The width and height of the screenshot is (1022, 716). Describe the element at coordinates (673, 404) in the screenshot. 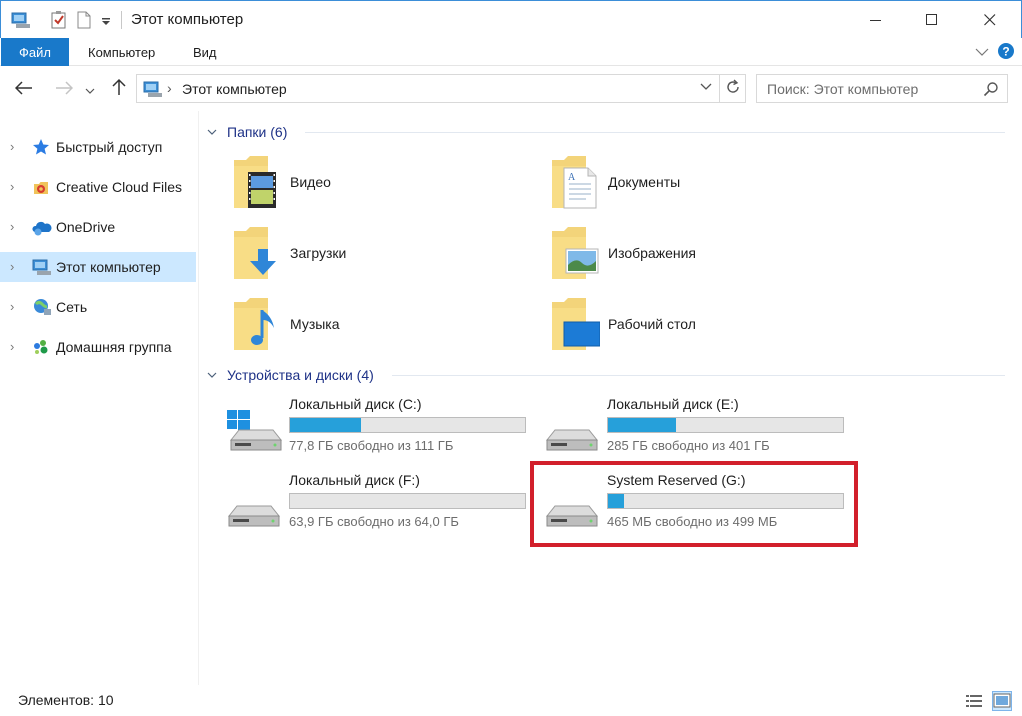

I see `drive-name: Локальный диск (E:)` at that location.